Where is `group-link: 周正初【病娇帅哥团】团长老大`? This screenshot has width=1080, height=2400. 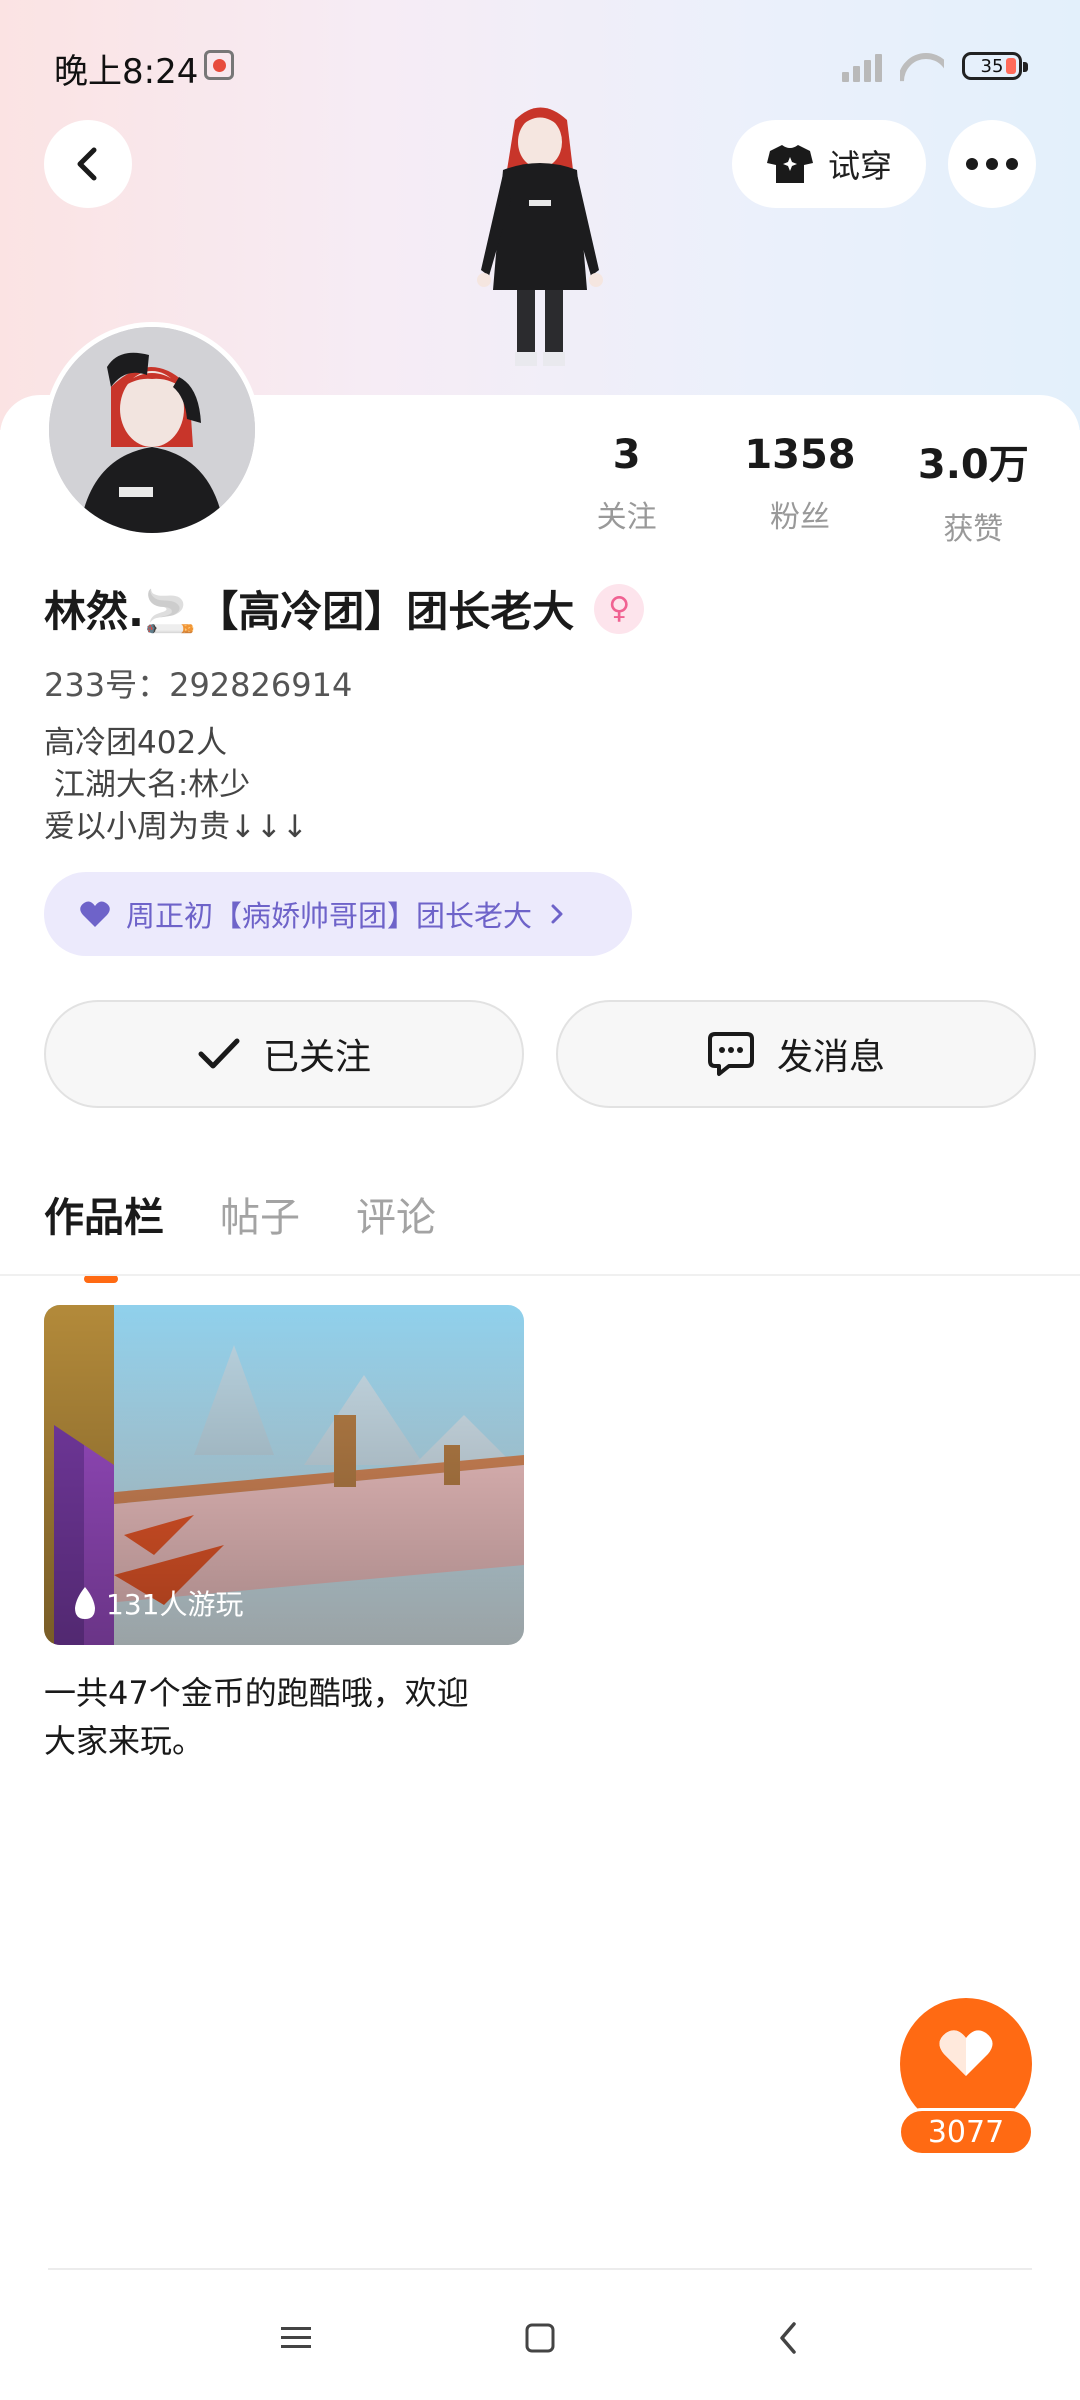
group-link: 周正初【病娇帅哥团】团长老大 is located at coordinates (338, 914).